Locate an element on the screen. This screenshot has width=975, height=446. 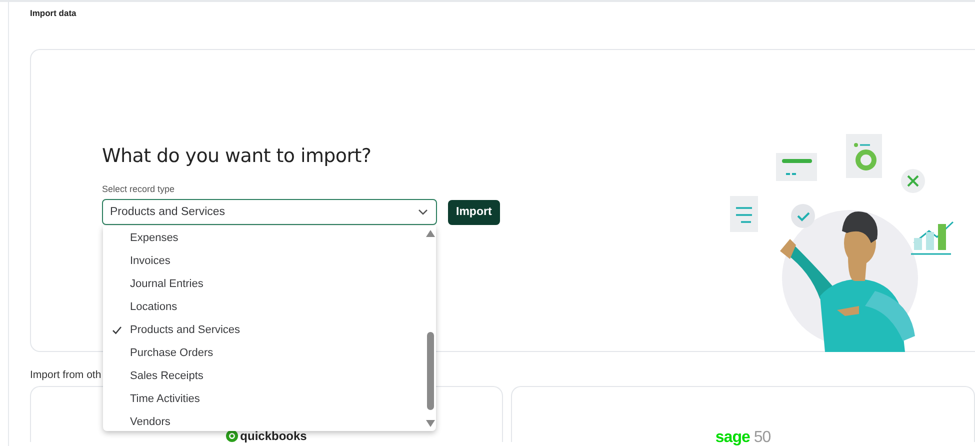
import-button: Import is located at coordinates (474, 212).